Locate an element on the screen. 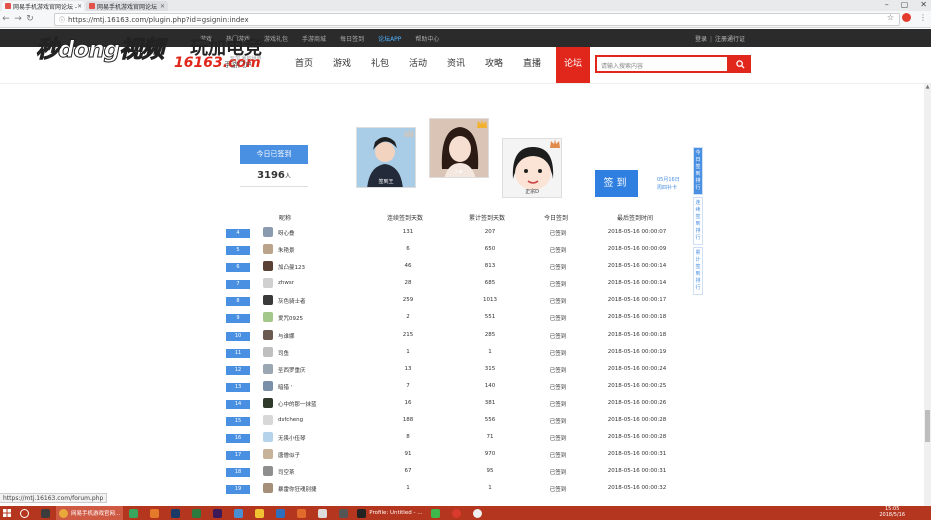 The width and height of the screenshot is (931, 520). browser-tab: 网易手机游戏官网论坛 ✕ is located at coordinates (127, 6).